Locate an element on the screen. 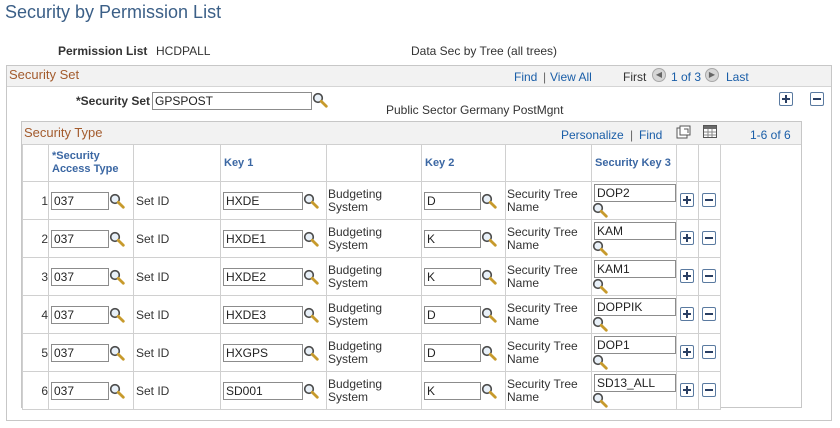 The image size is (840, 428). key1-input: HXDE2 is located at coordinates (263, 276).